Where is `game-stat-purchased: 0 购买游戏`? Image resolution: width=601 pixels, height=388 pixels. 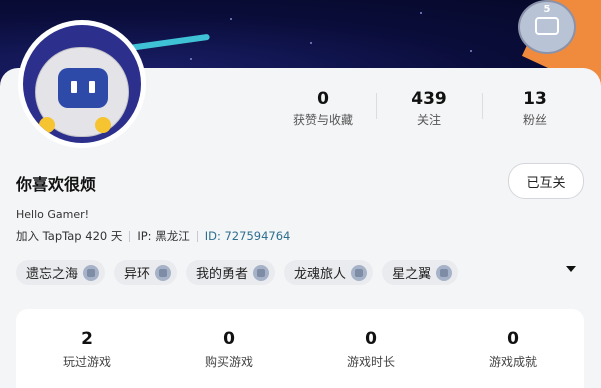
game-stat-purchased: 0 购买游戏 is located at coordinates (229, 348).